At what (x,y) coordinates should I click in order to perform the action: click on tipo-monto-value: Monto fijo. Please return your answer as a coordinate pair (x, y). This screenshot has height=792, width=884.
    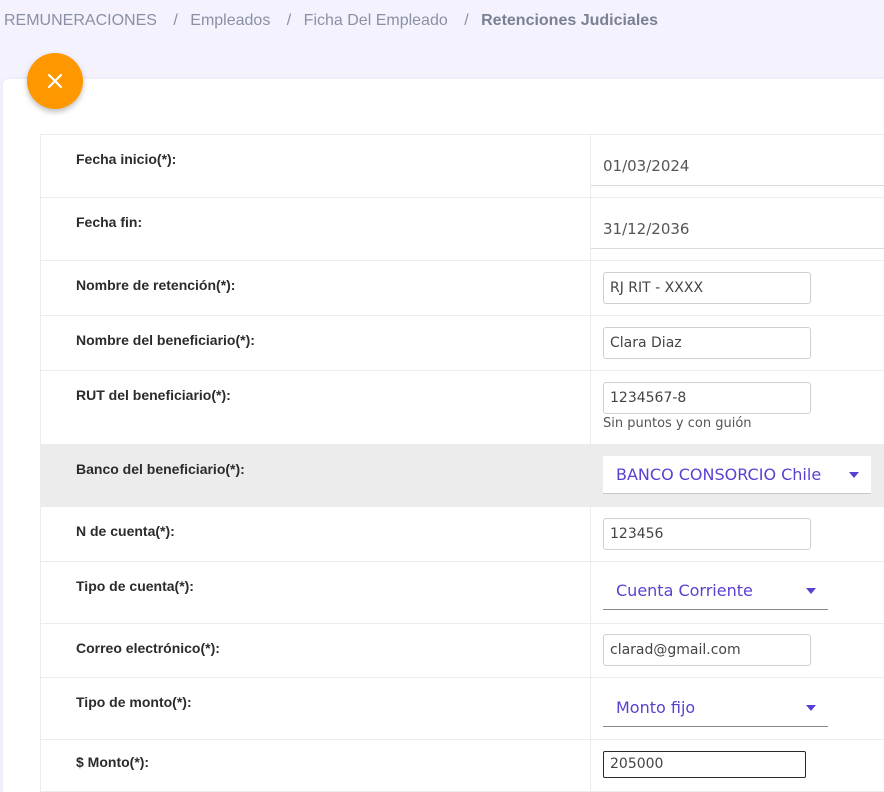
    Looking at the image, I should click on (656, 707).